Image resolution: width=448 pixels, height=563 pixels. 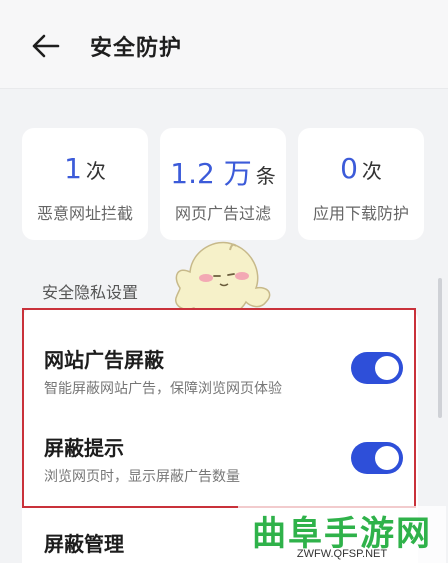 I want to click on watermark: 曲阜手游网 ZWFW.QFSP.NET, so click(x=342, y=534).